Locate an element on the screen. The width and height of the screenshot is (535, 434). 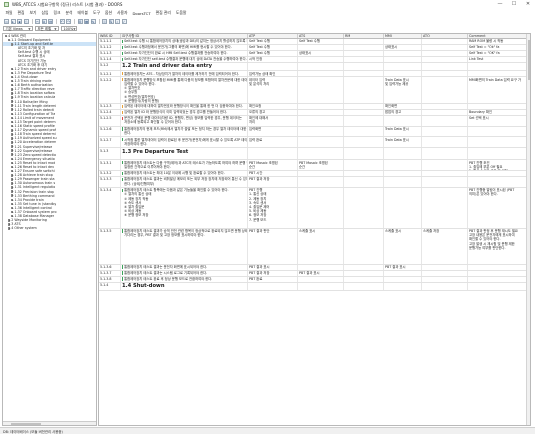
atp-cell is located at coordinates (273, 67).